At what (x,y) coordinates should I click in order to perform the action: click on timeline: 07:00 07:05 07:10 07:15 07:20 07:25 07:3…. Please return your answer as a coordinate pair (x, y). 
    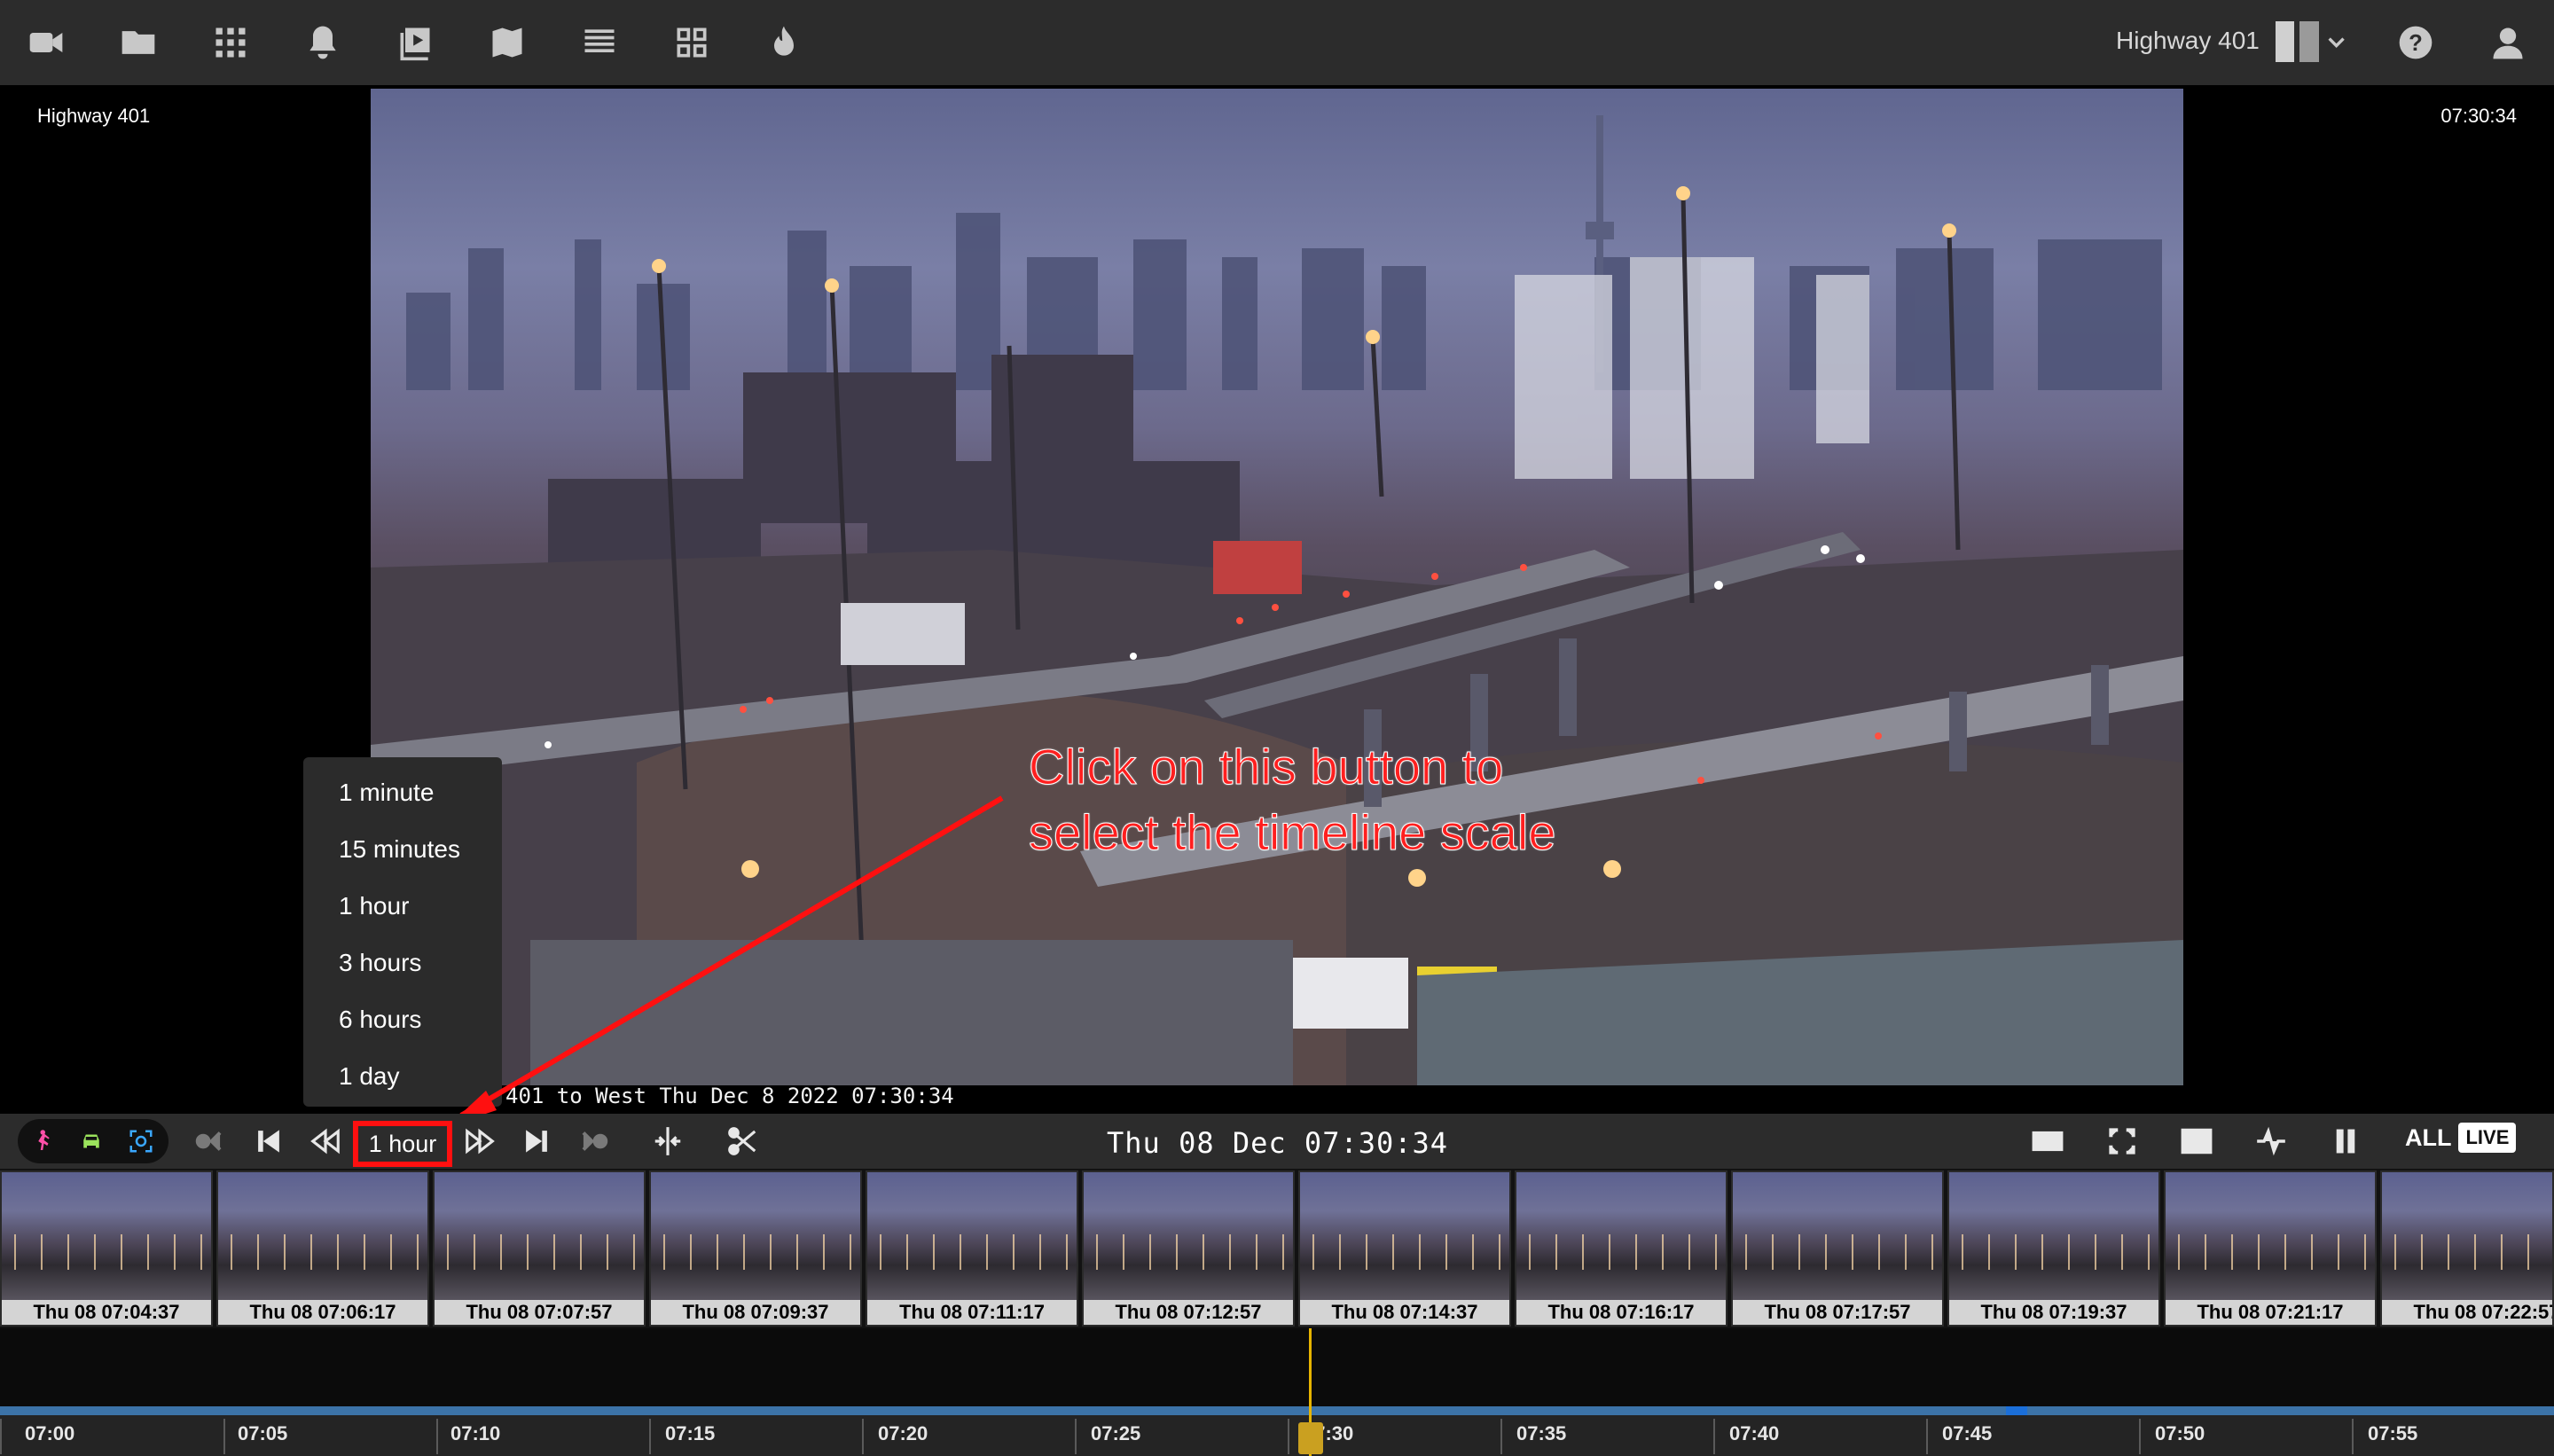
    Looking at the image, I should click on (1277, 1392).